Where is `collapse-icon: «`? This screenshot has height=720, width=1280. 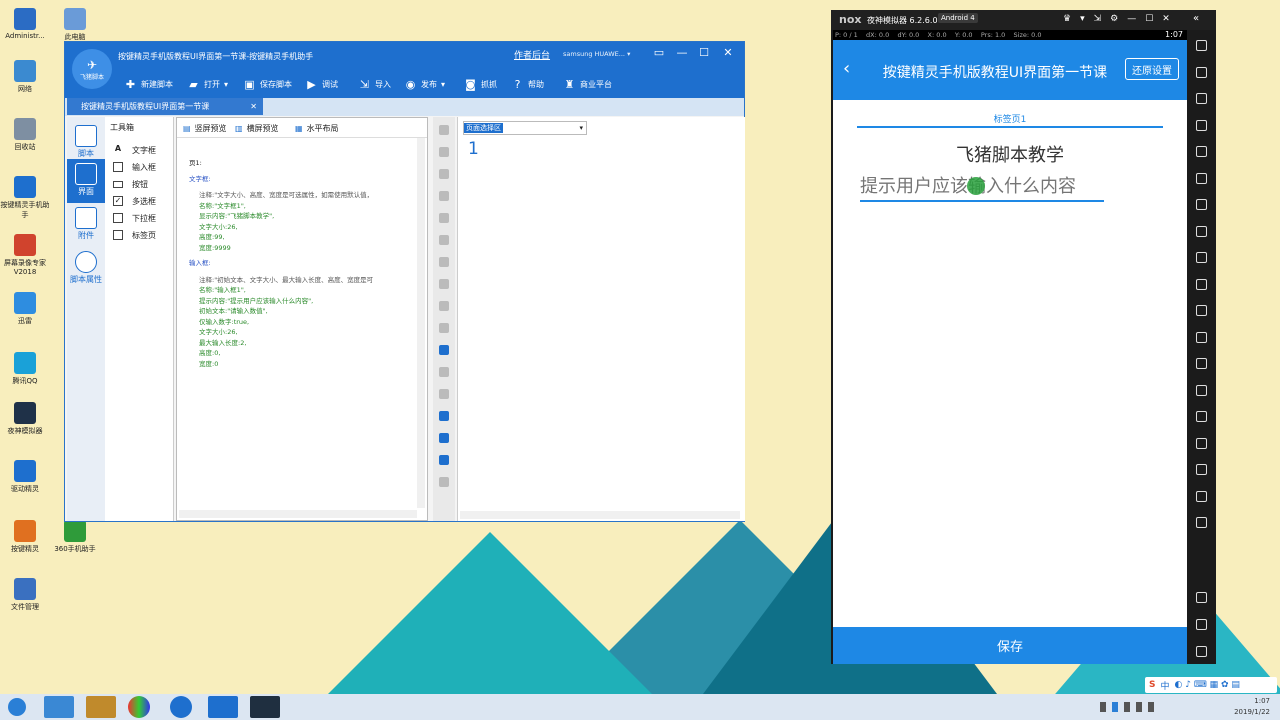 collapse-icon: « is located at coordinates (1196, 18).